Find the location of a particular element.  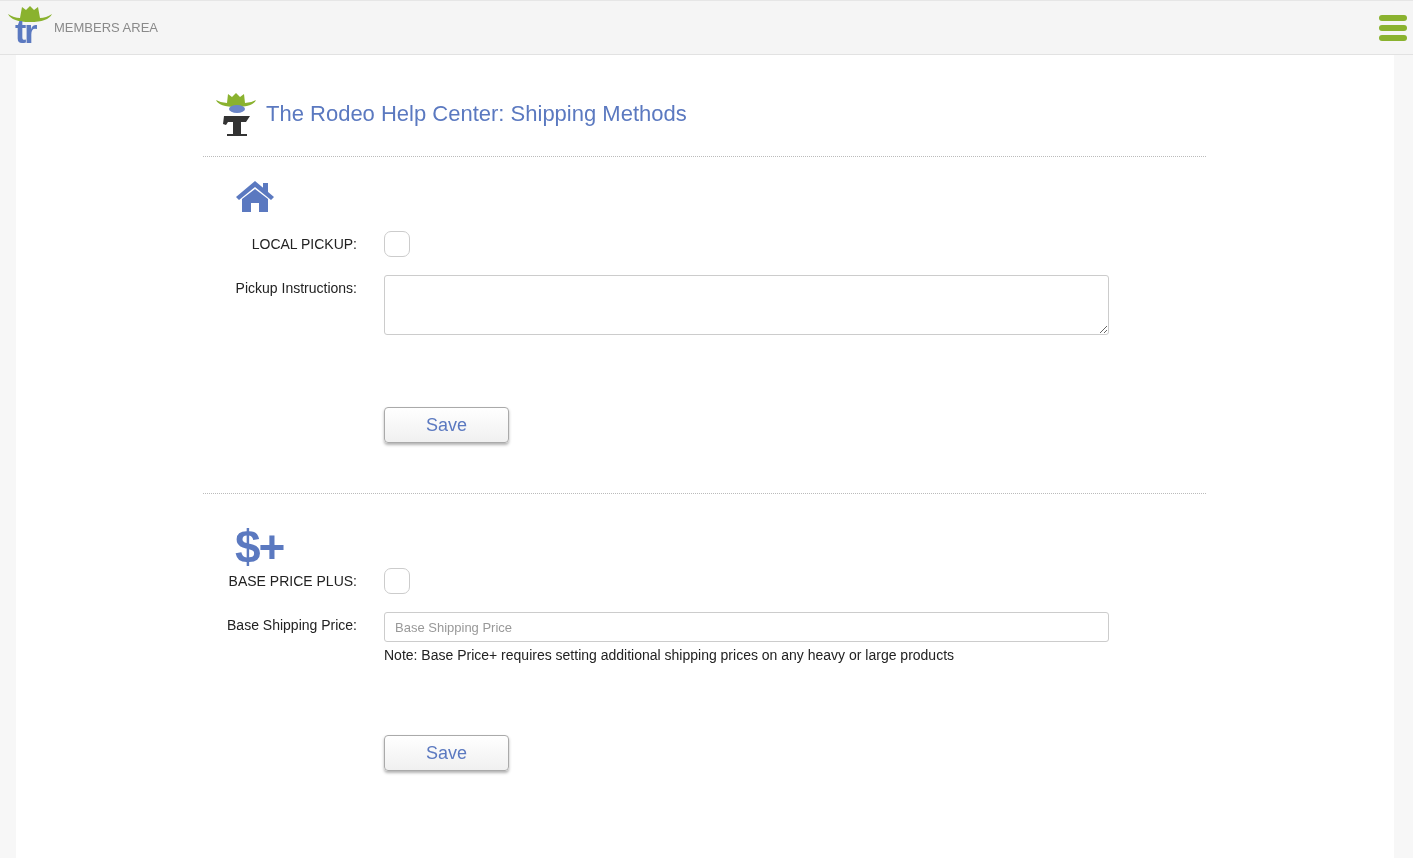

note-text: Note: Base Price+ requires setting additional shipping prices on any heavy or large products is located at coordinates (670, 655).